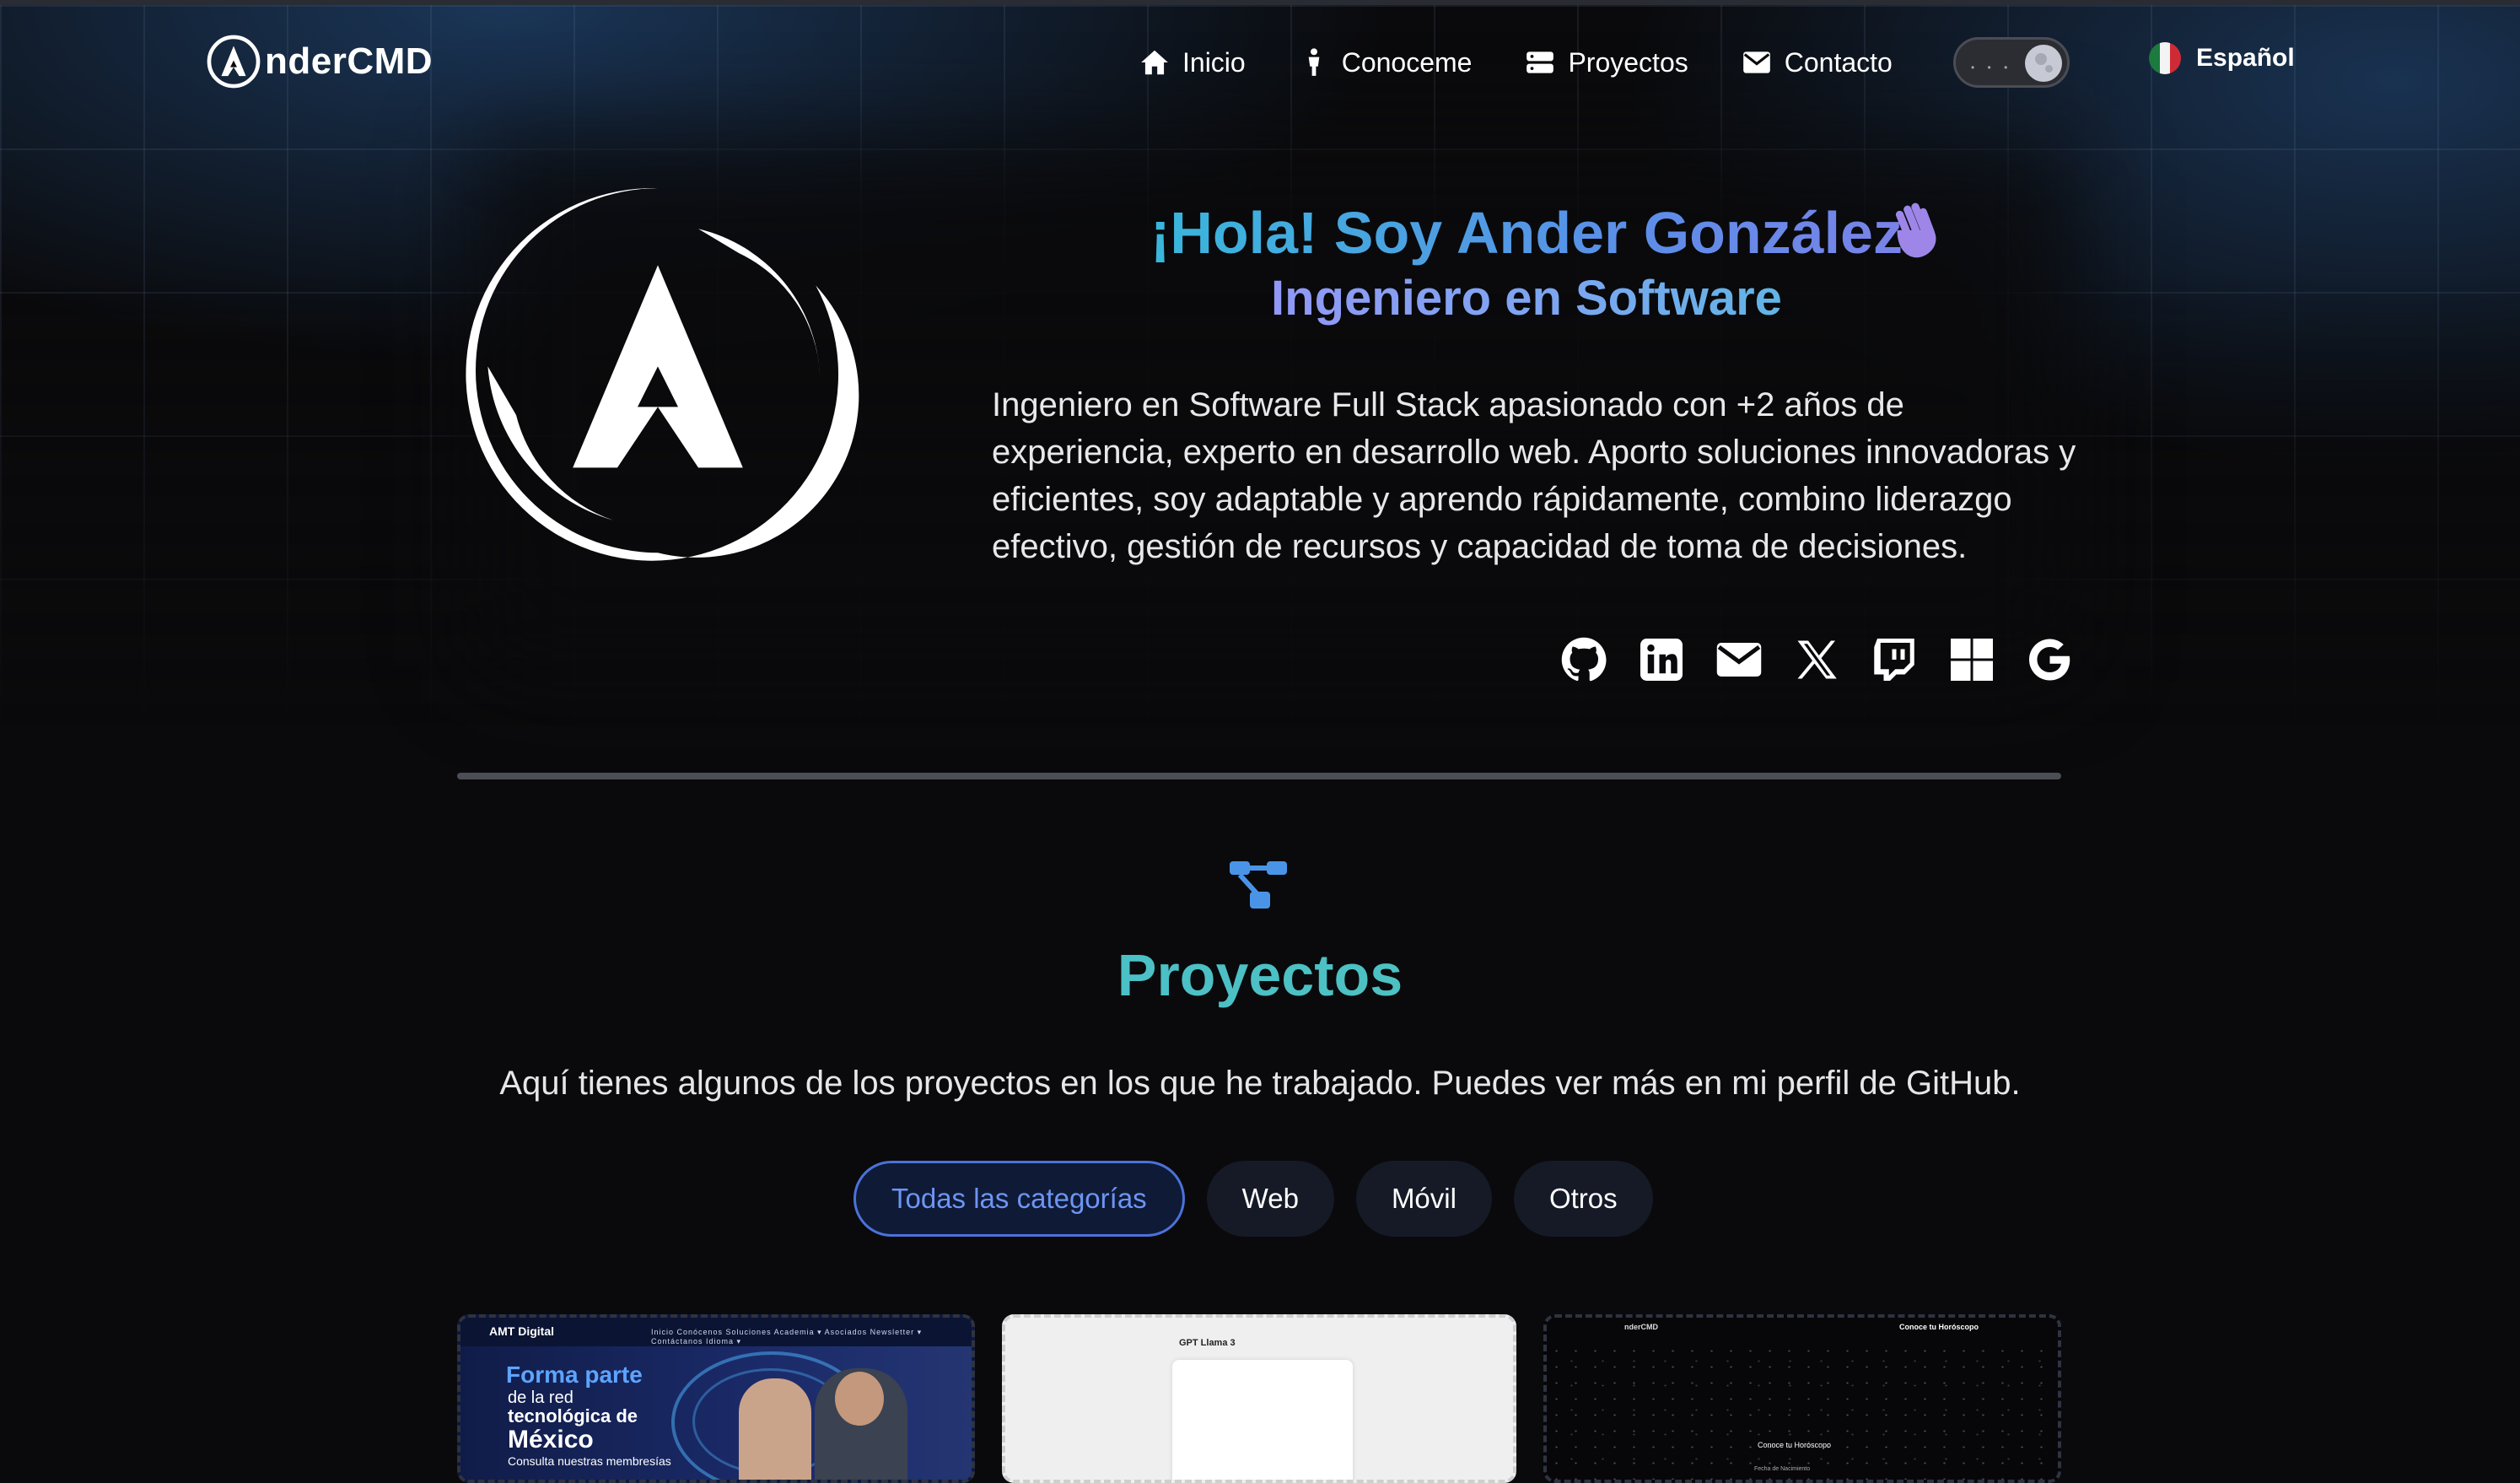 This screenshot has width=2520, height=1483. Describe the element at coordinates (1916, 230) in the screenshot. I see `waving-hand-icon` at that location.